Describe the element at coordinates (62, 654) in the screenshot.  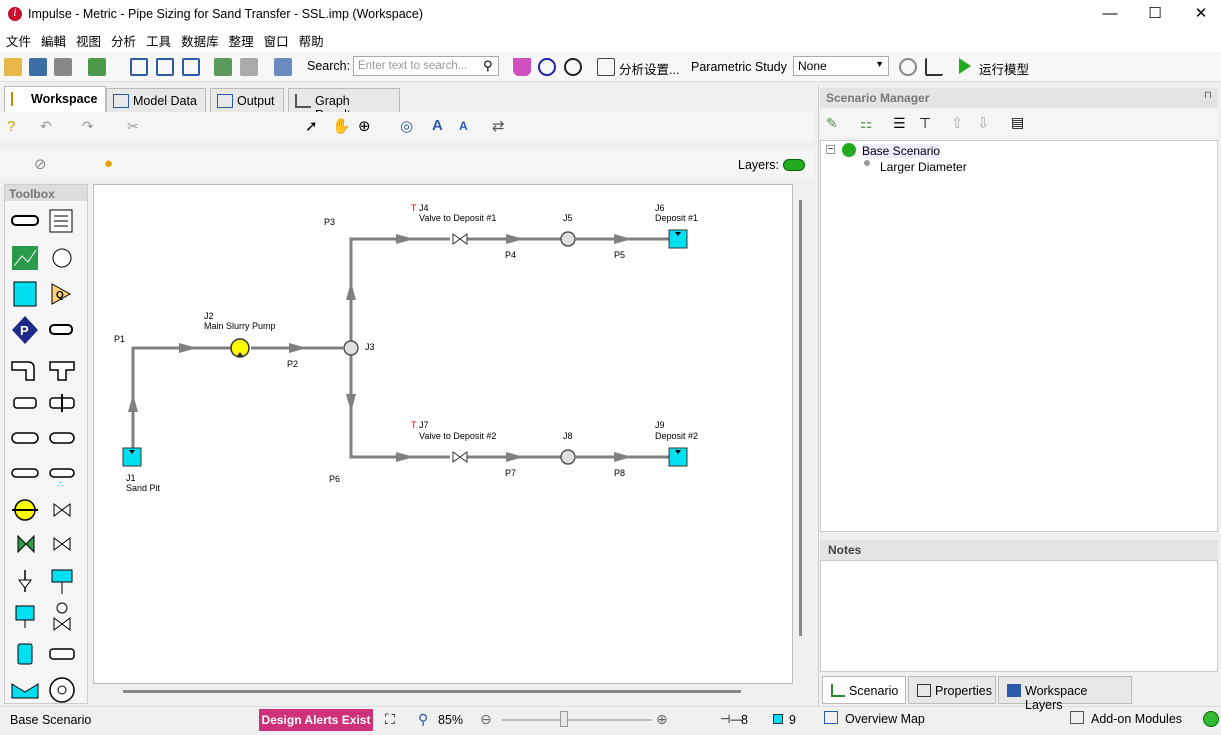
I see `tool-control-valve` at that location.